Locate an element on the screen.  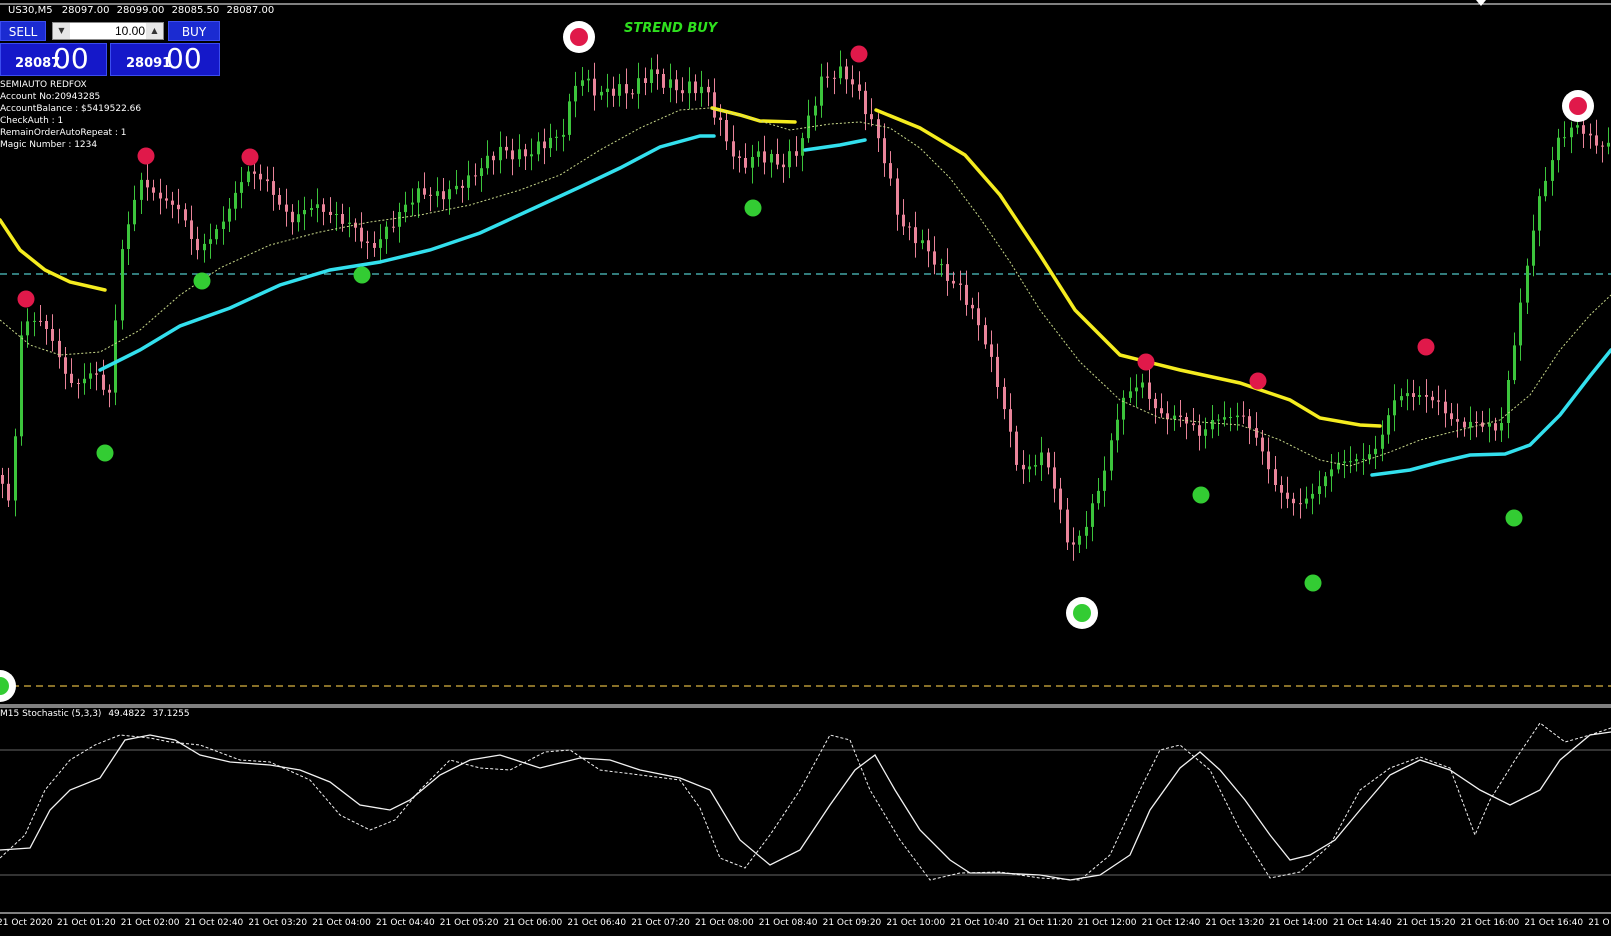
ea-name: SEMIAUTO REDFOX is located at coordinates (43, 85).